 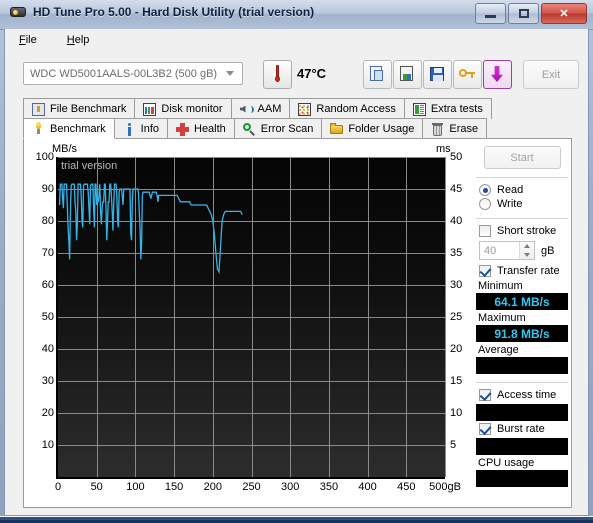 I want to click on transfer-rate-line, so click(x=150, y=229).